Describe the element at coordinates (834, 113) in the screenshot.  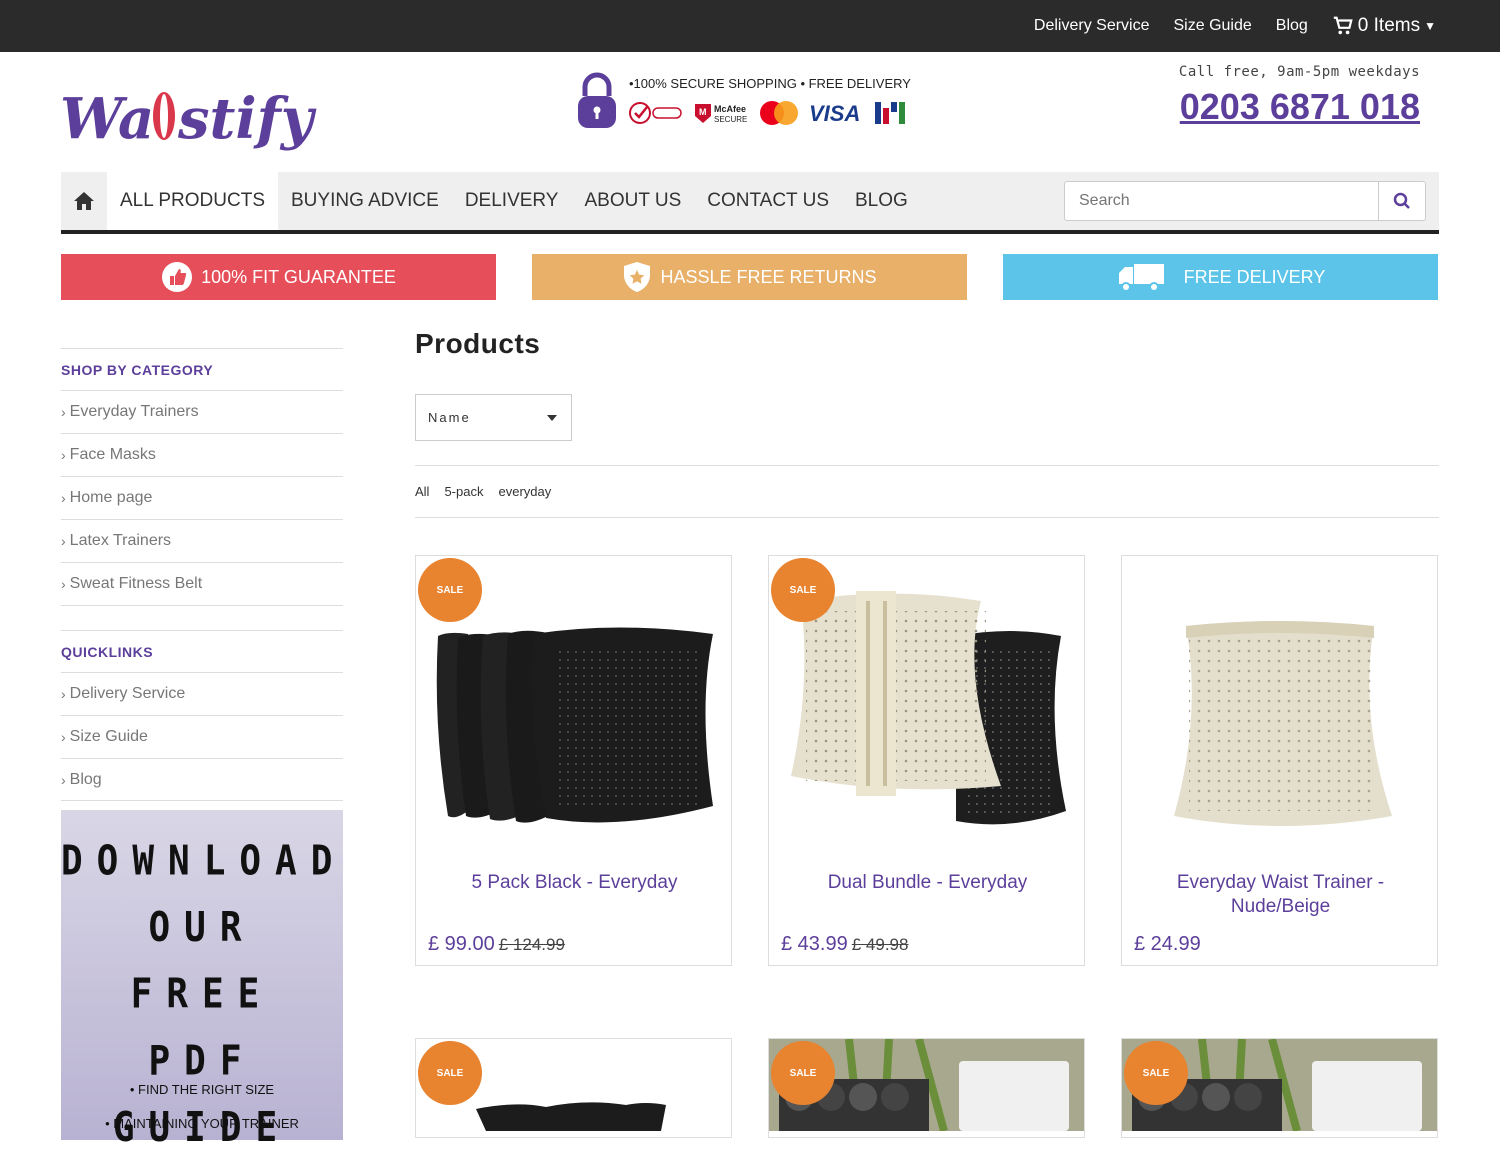
I see `svg-text: VISA` at that location.